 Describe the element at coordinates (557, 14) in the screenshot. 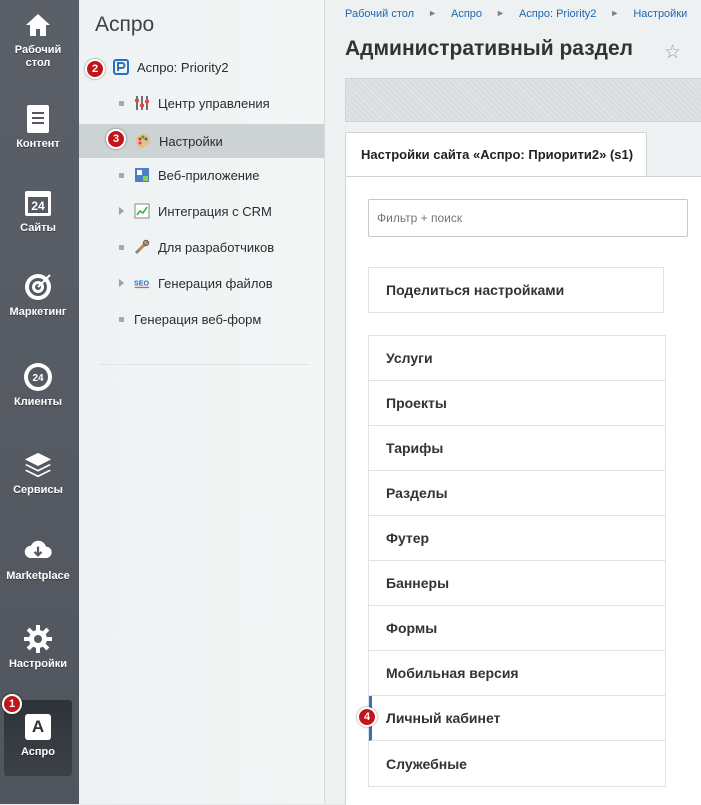

I see `breadcrumb-link-priority2: Аспро: Priority2` at that location.